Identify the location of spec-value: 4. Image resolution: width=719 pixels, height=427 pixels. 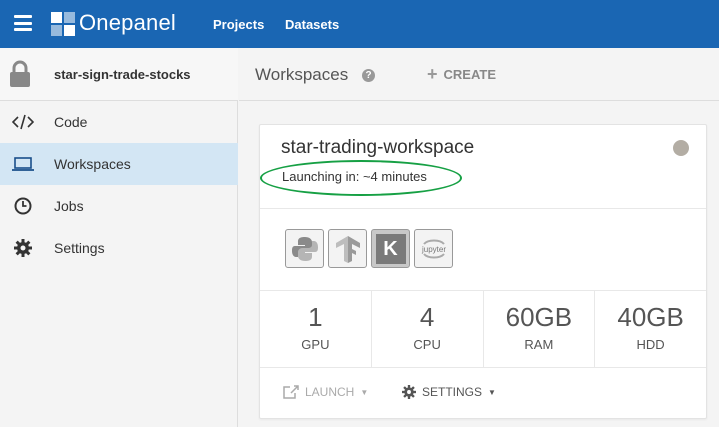
(427, 317).